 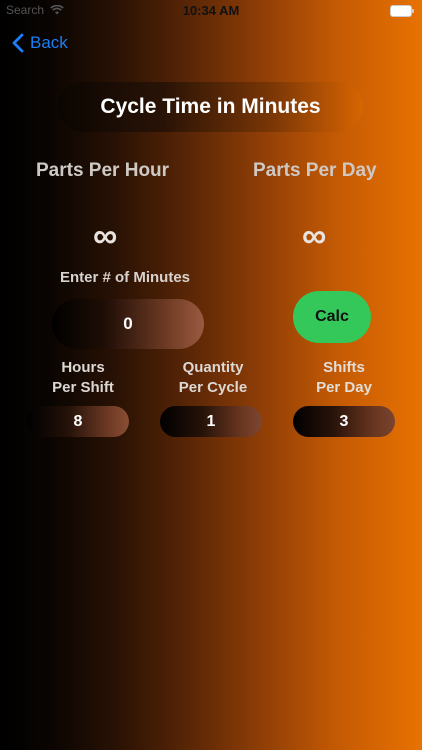 I want to click on chevron-left-icon, so click(x=18, y=43).